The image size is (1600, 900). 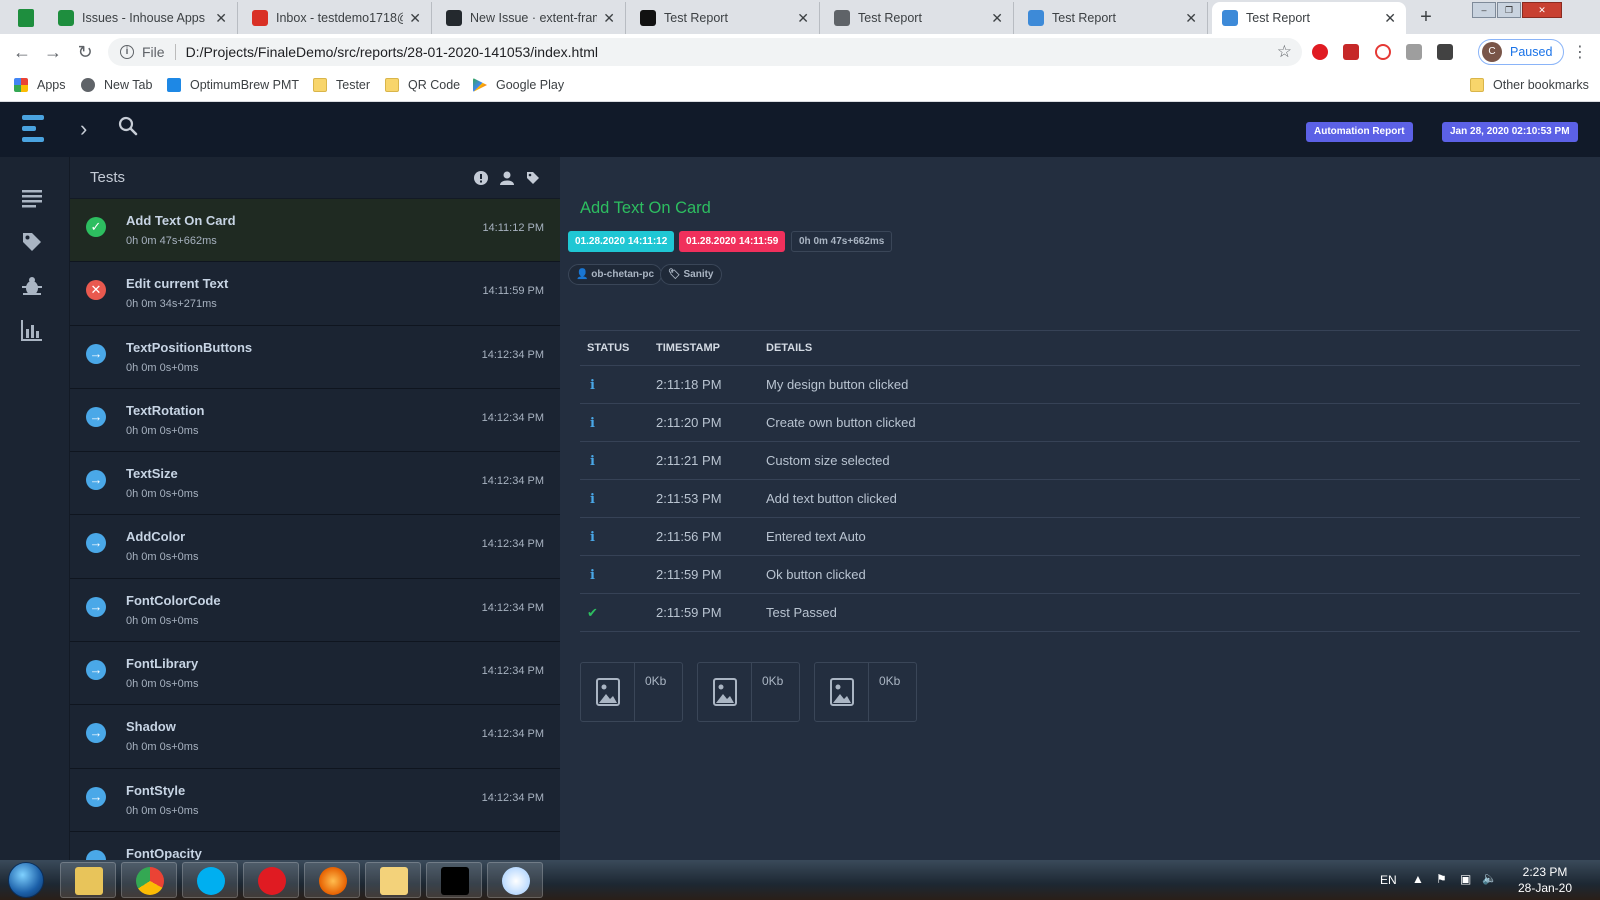 I want to click on volume-icon: 🔈, so click(x=1489, y=878).